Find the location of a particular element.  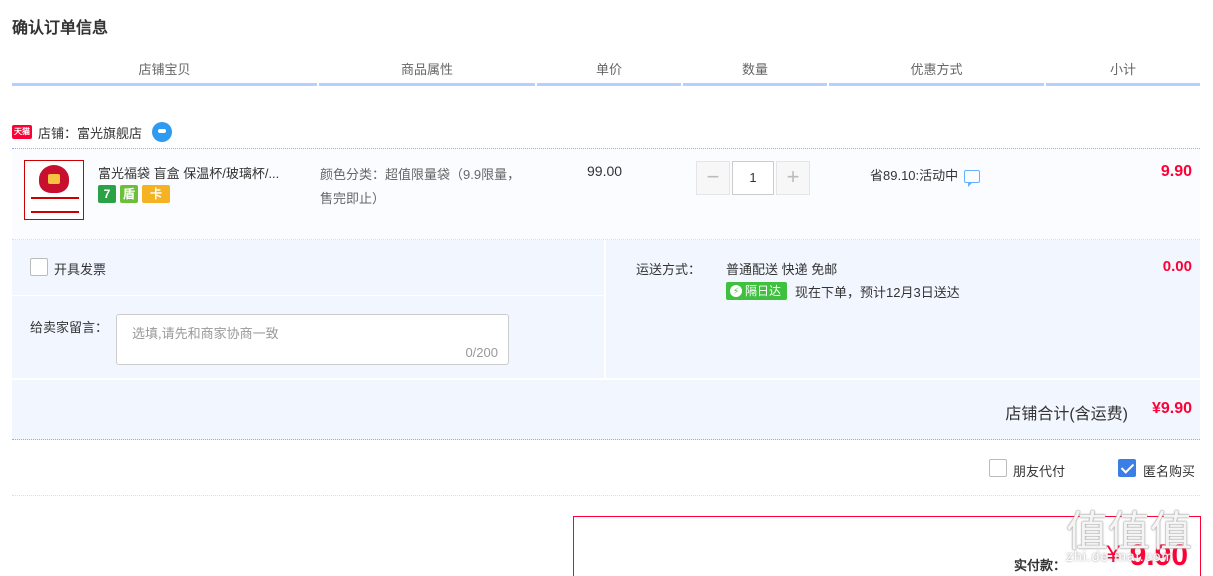

decrease-quantity-button: − is located at coordinates (713, 178).